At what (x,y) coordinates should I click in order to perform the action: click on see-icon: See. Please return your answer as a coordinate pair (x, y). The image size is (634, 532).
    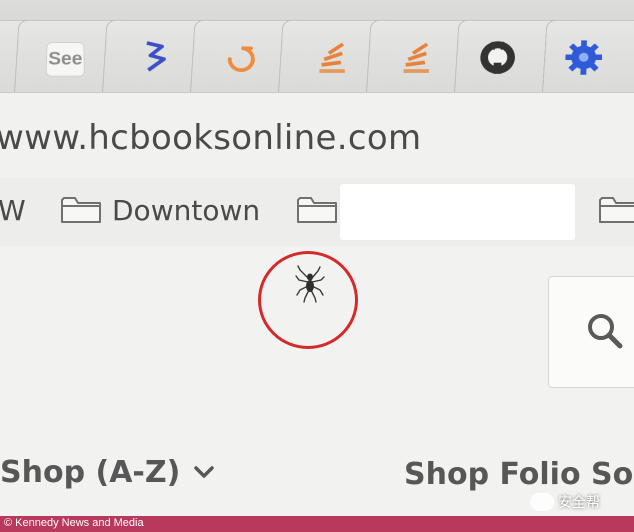
    Looking at the image, I should click on (65, 59).